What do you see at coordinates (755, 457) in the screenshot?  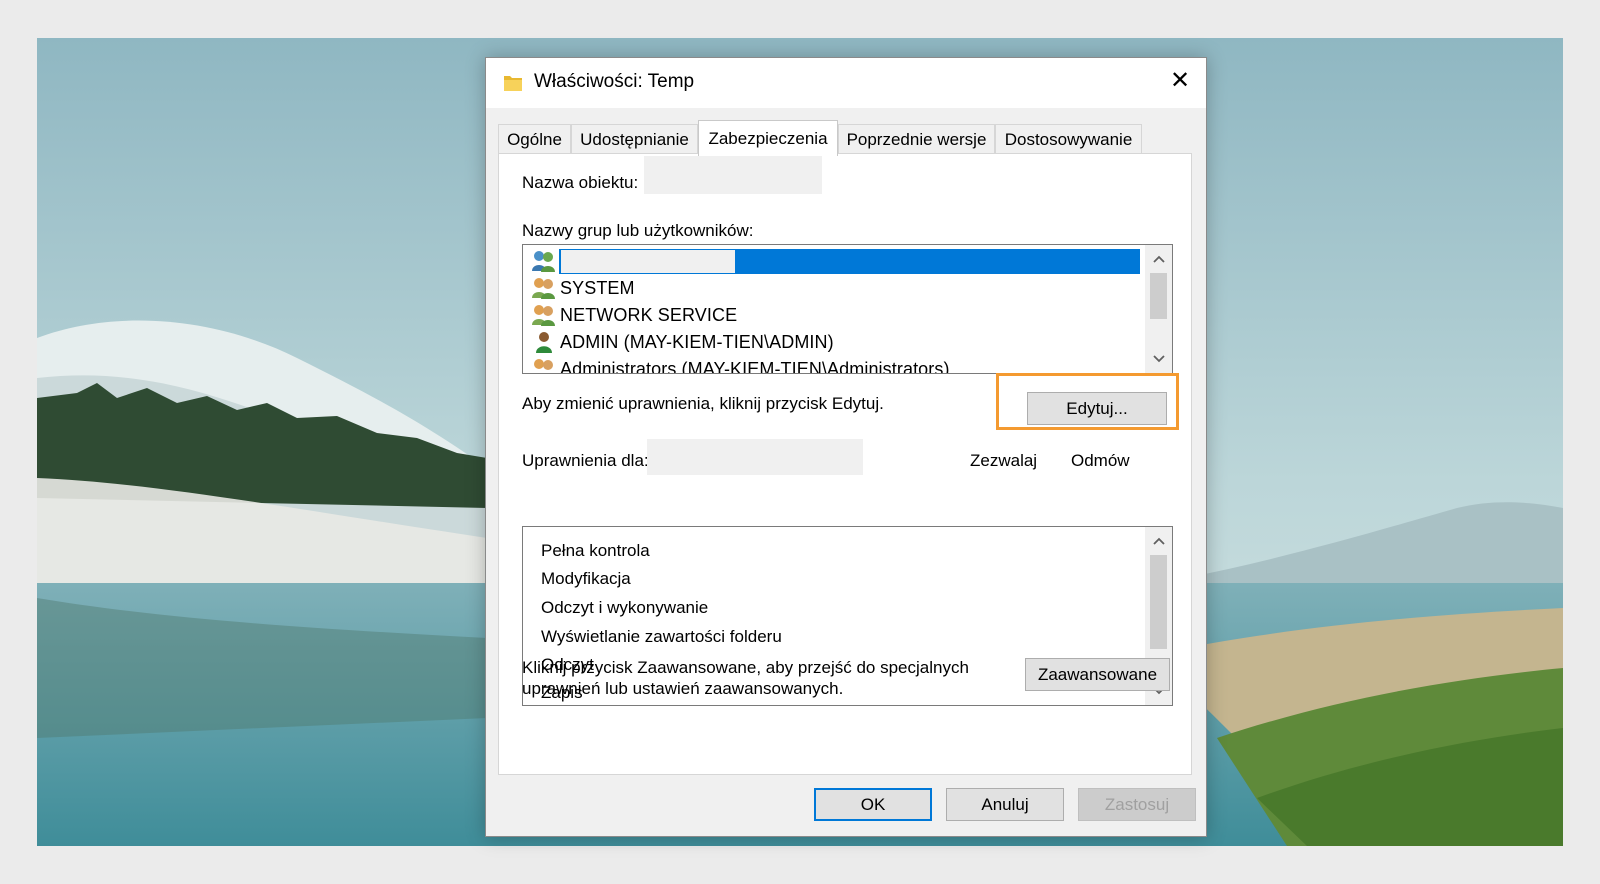 I see `permissions-for-name-redacted` at bounding box center [755, 457].